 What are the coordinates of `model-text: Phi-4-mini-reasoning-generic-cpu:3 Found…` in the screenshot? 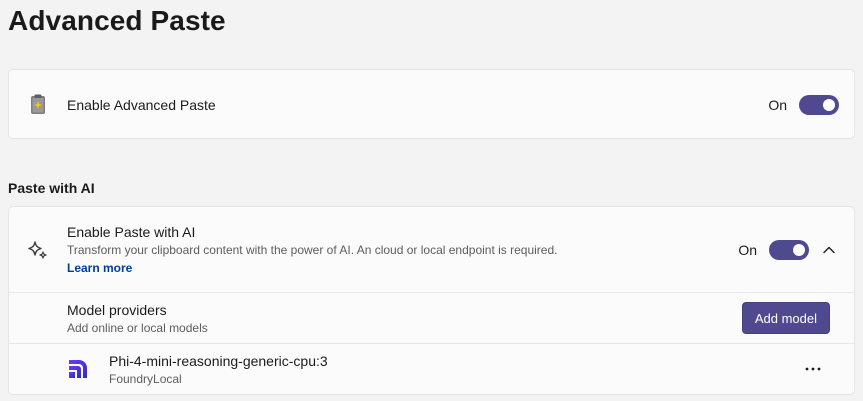 It's located at (218, 369).